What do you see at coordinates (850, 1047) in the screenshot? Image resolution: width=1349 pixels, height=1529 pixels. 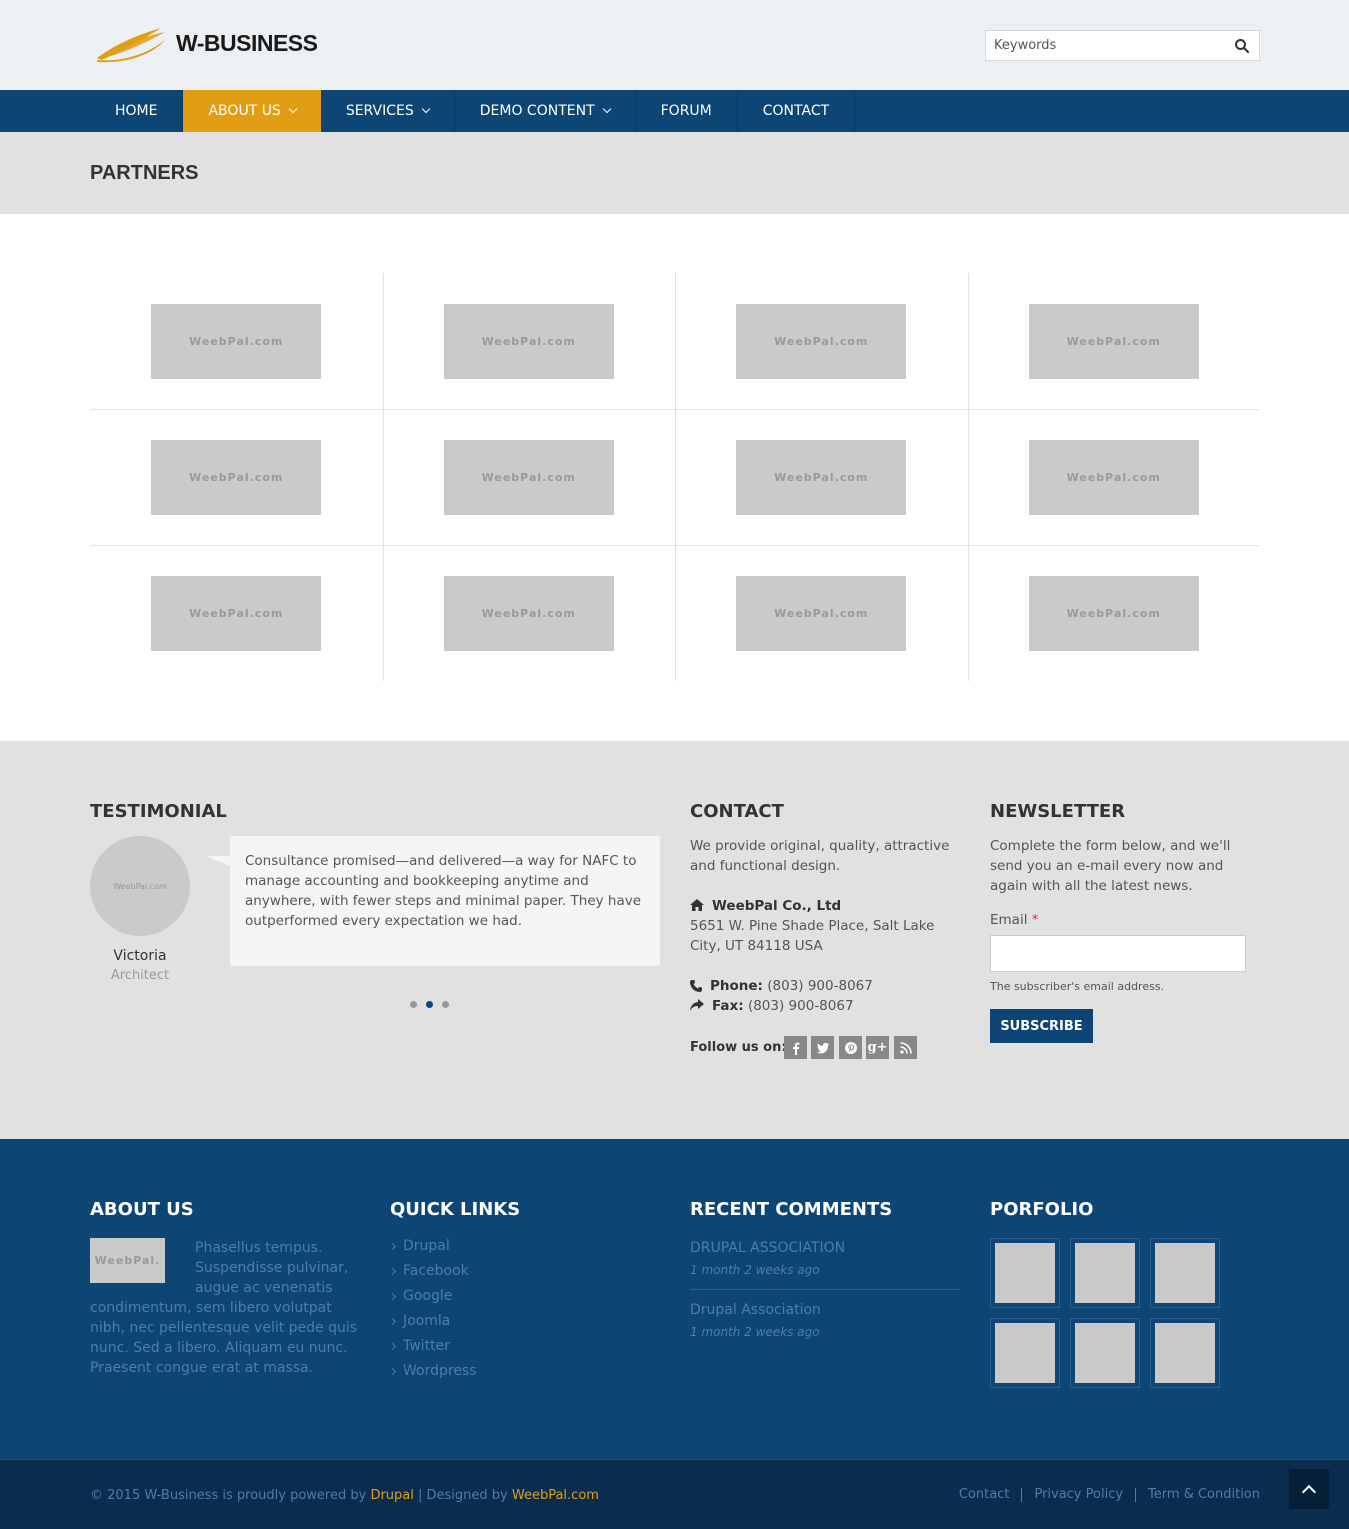 I see `pinterest-icon` at bounding box center [850, 1047].